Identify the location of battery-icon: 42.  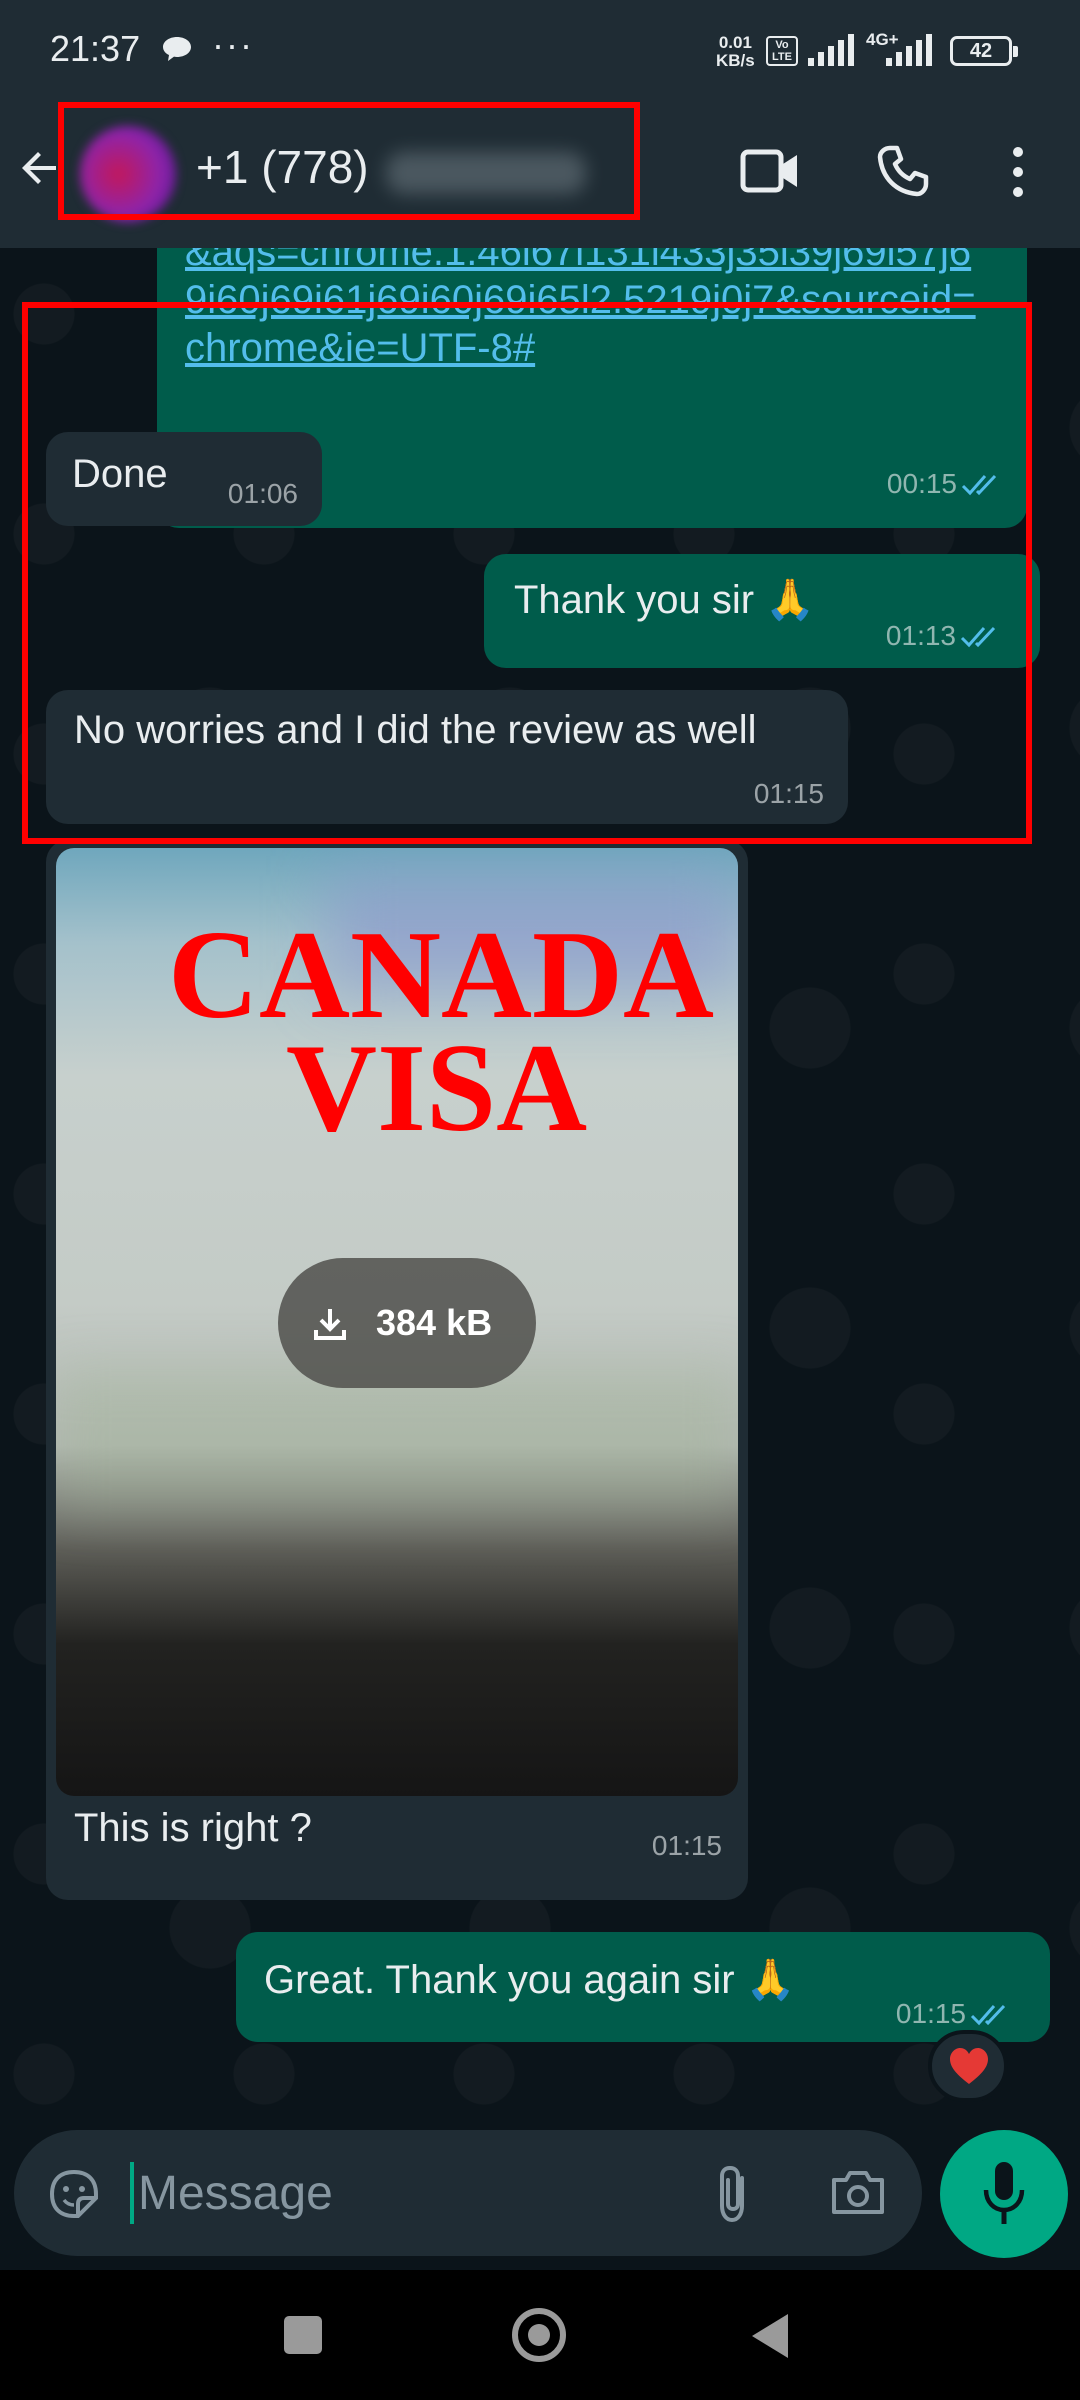
(984, 51).